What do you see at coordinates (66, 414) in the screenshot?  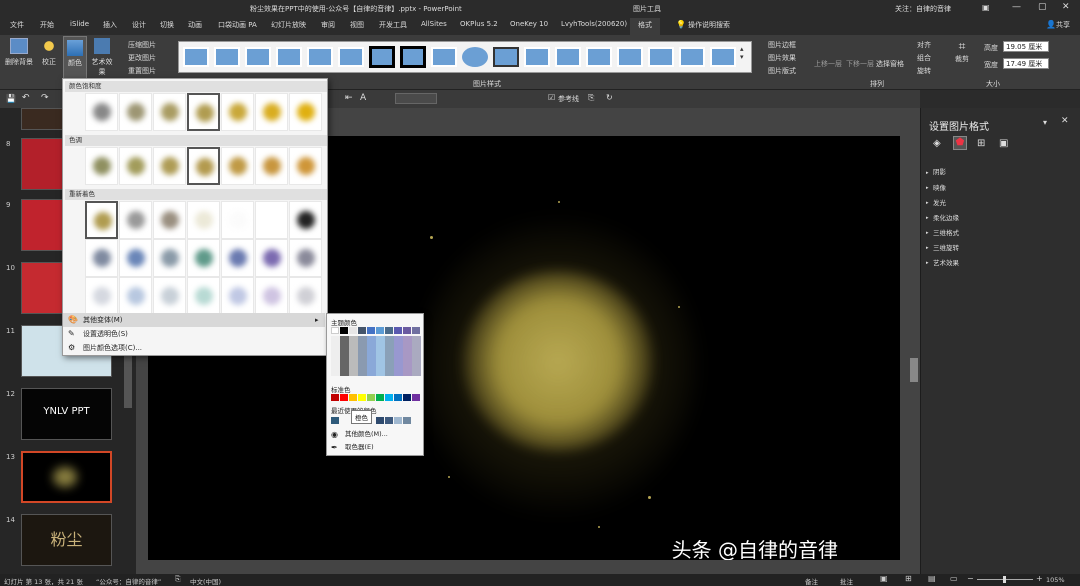 I see `slide-thumbnail: YNLV PPT` at bounding box center [66, 414].